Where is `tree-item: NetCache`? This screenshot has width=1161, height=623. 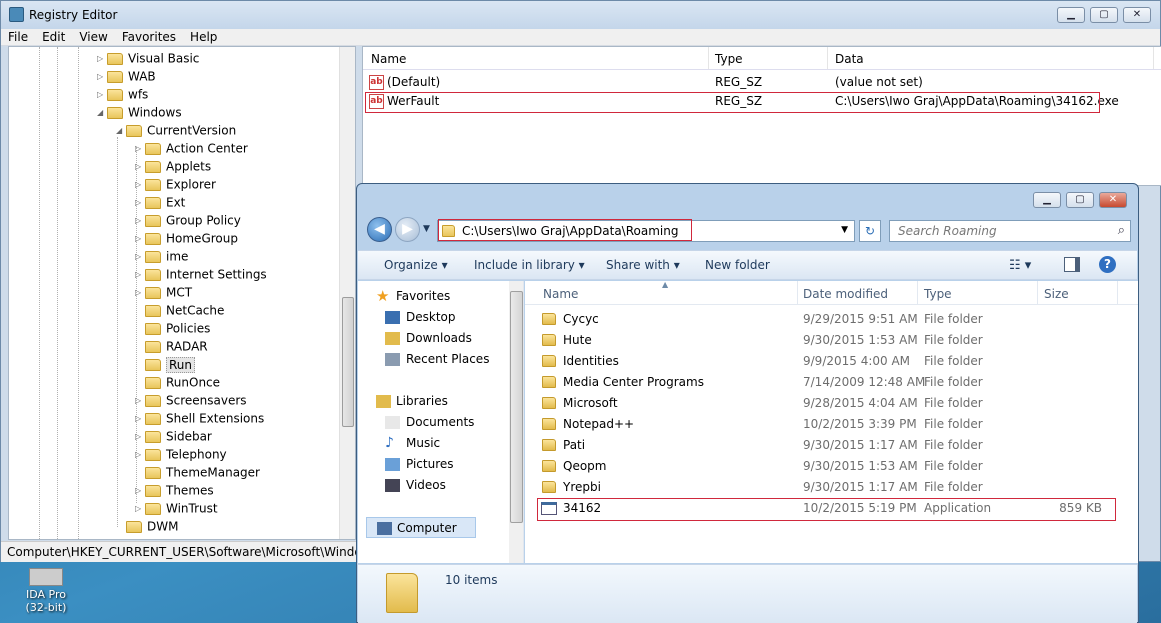 tree-item: NetCache is located at coordinates (179, 310).